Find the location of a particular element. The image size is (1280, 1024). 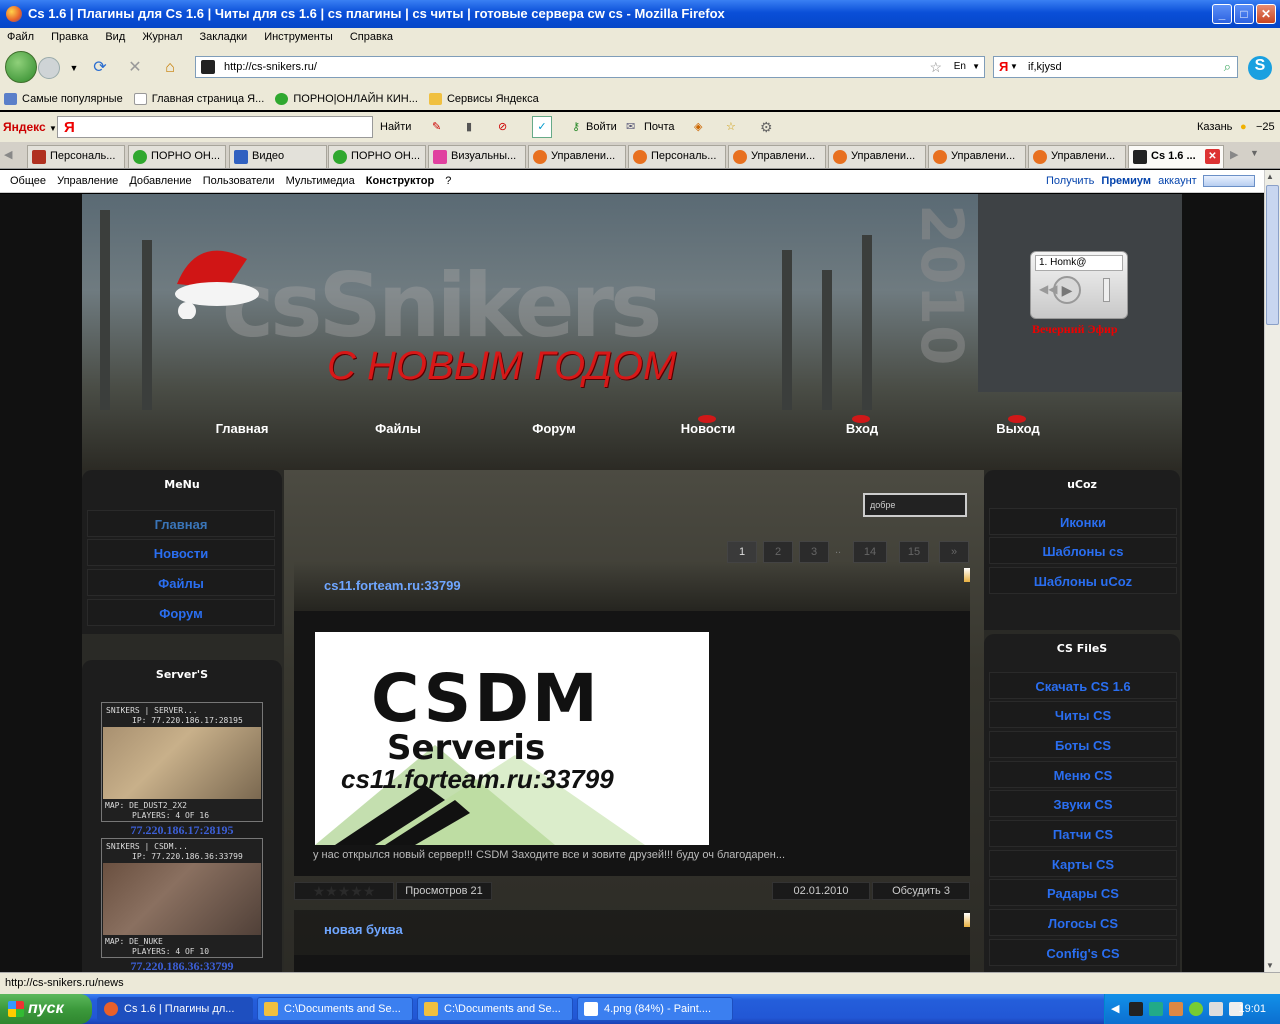

post-title: новая буква is located at coordinates (363, 929).